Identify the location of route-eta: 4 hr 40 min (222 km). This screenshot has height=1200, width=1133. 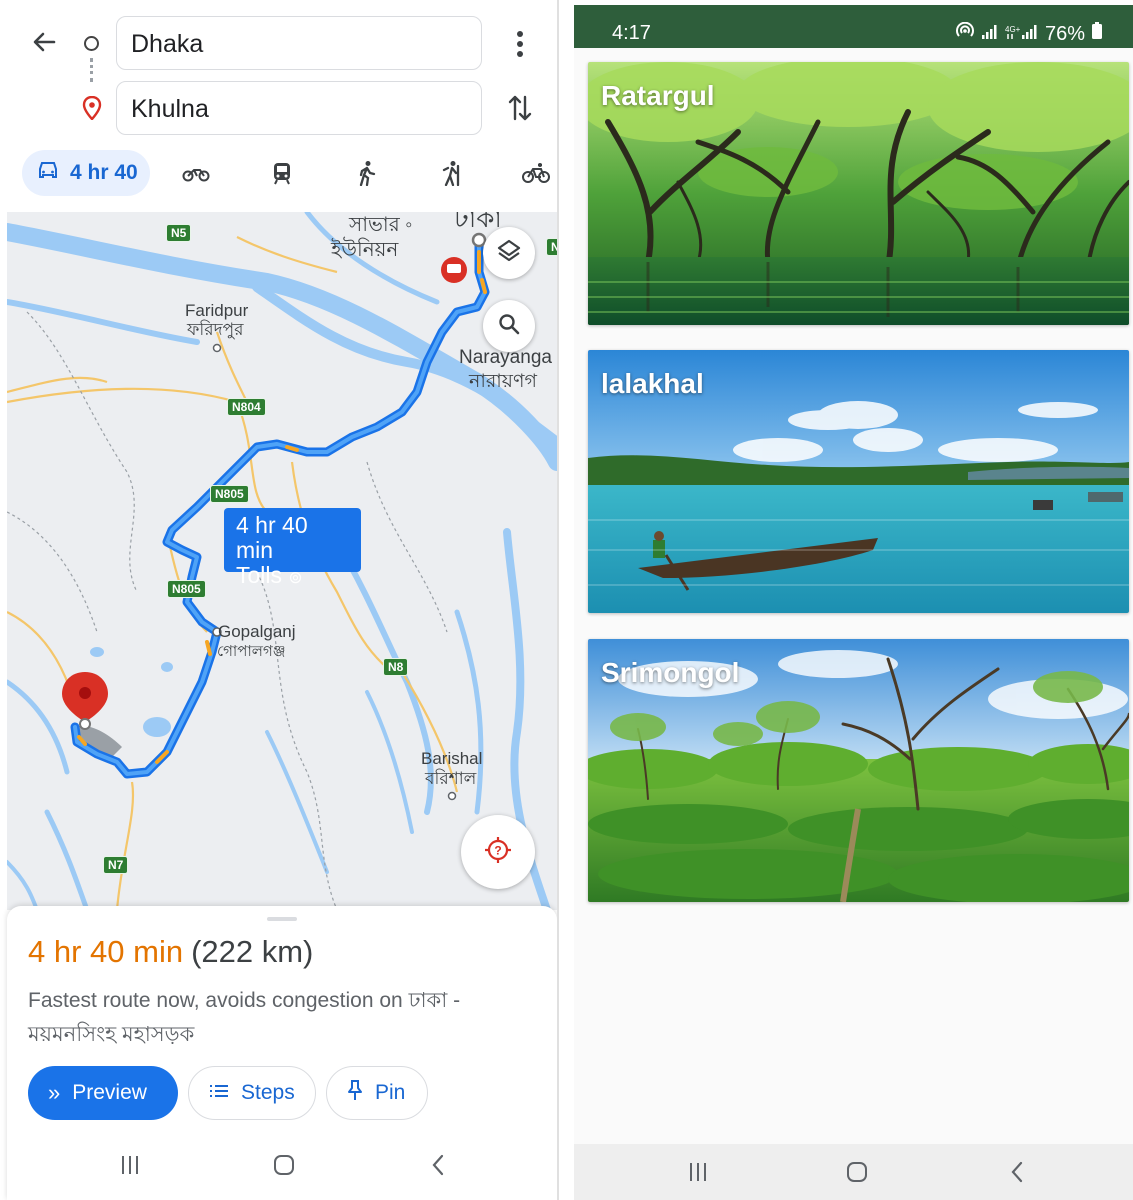
(170, 952).